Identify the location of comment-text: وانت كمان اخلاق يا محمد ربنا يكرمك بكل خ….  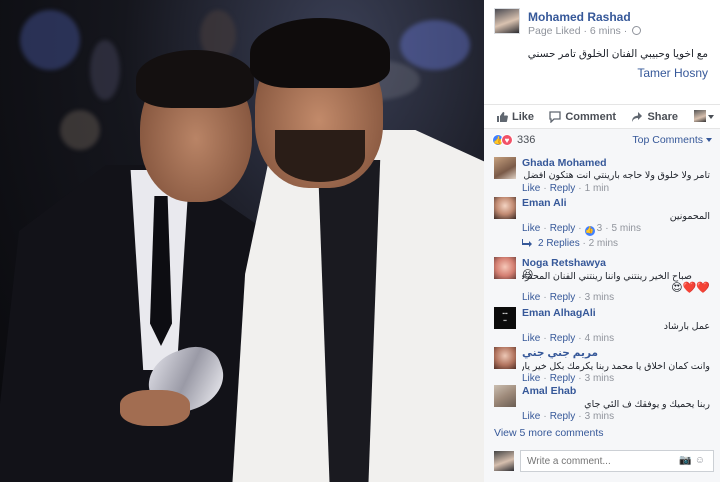
(616, 366).